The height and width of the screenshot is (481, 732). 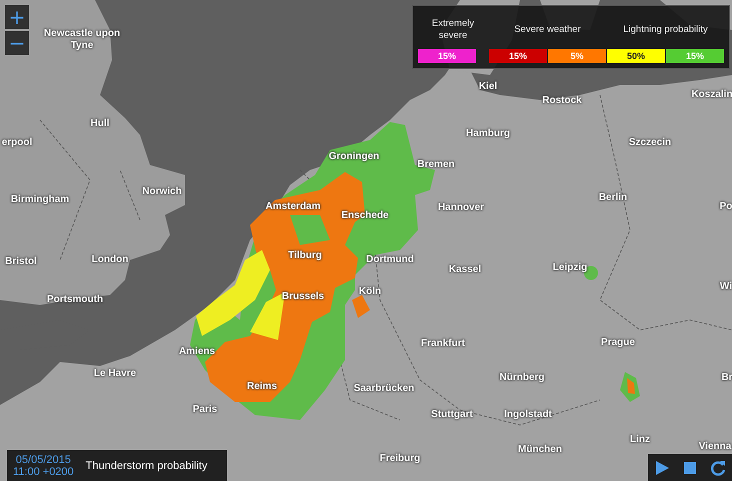 I want to click on city-label: Saarbrücken, so click(x=384, y=389).